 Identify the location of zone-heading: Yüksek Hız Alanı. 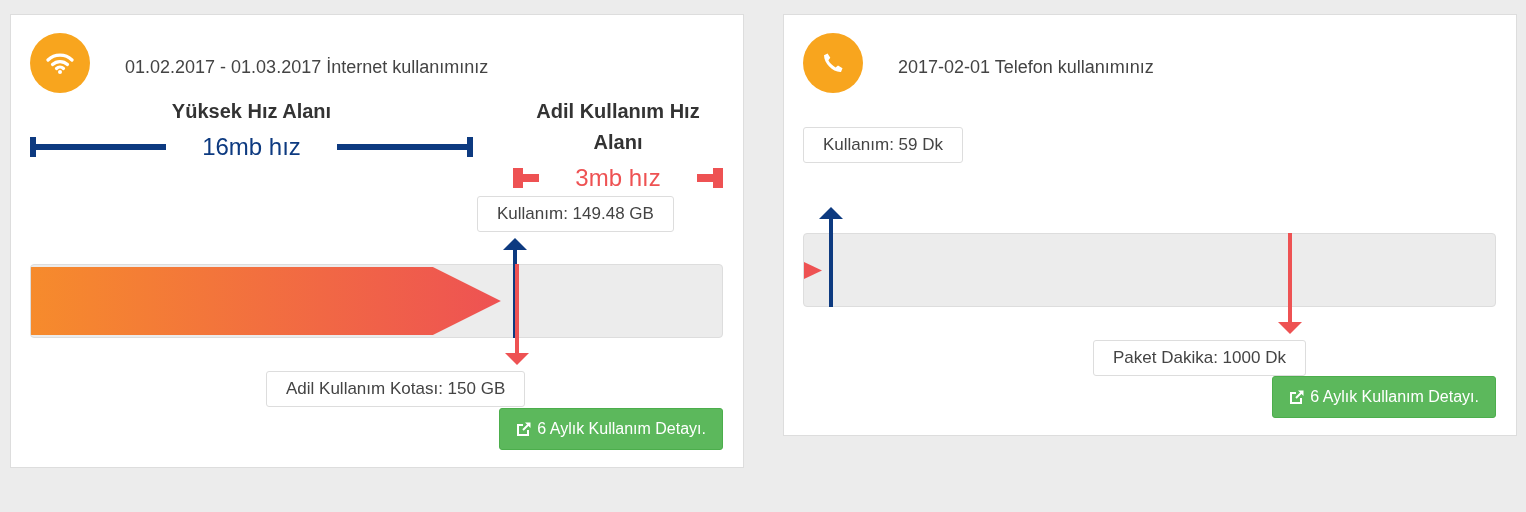
(251, 111).